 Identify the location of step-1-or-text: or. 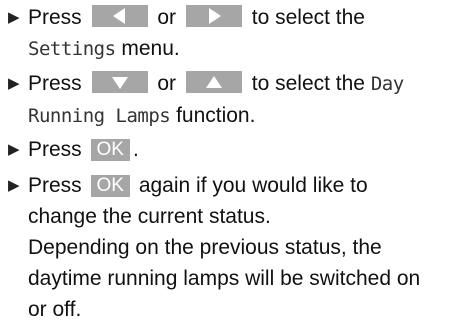
(167, 17).